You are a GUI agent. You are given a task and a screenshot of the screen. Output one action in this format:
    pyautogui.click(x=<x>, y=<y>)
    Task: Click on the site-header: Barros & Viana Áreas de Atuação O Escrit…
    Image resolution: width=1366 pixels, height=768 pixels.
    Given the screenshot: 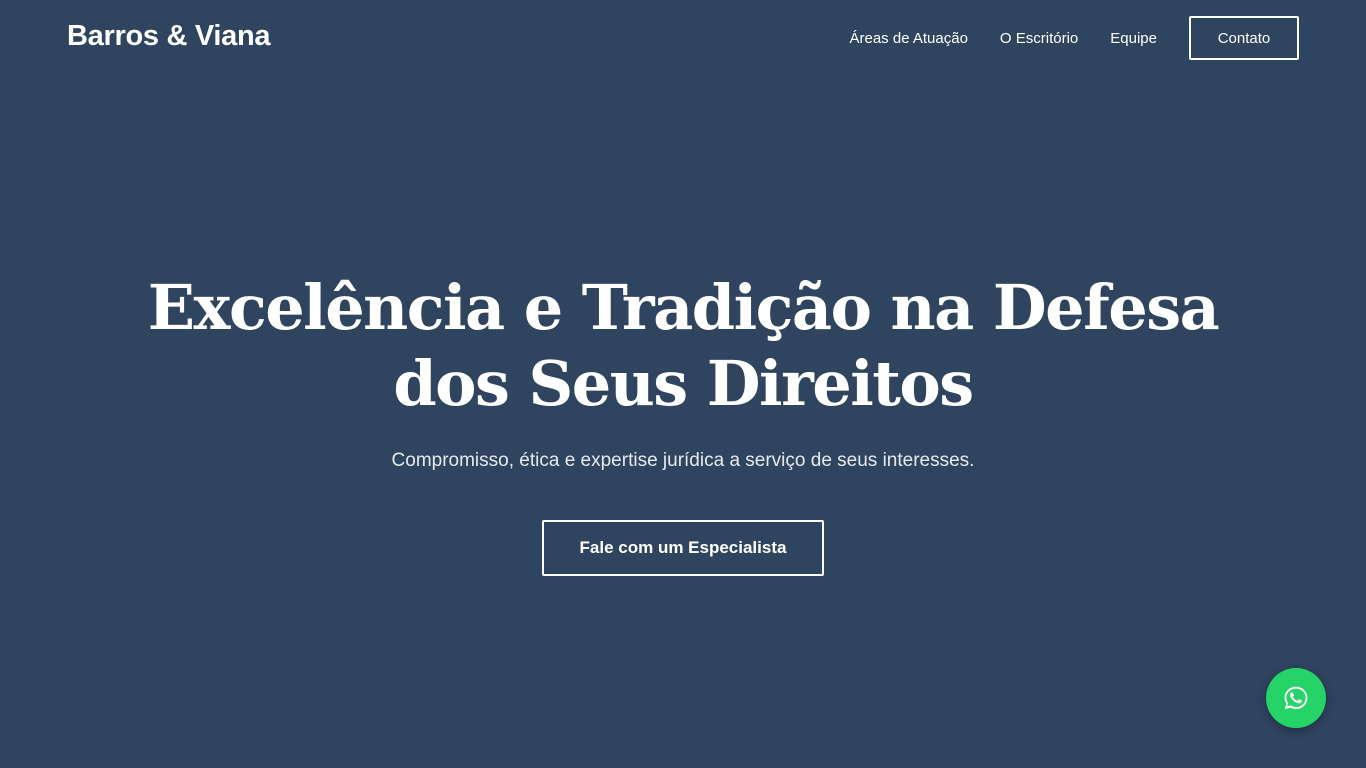 What is the action you would take?
    pyautogui.click(x=683, y=39)
    